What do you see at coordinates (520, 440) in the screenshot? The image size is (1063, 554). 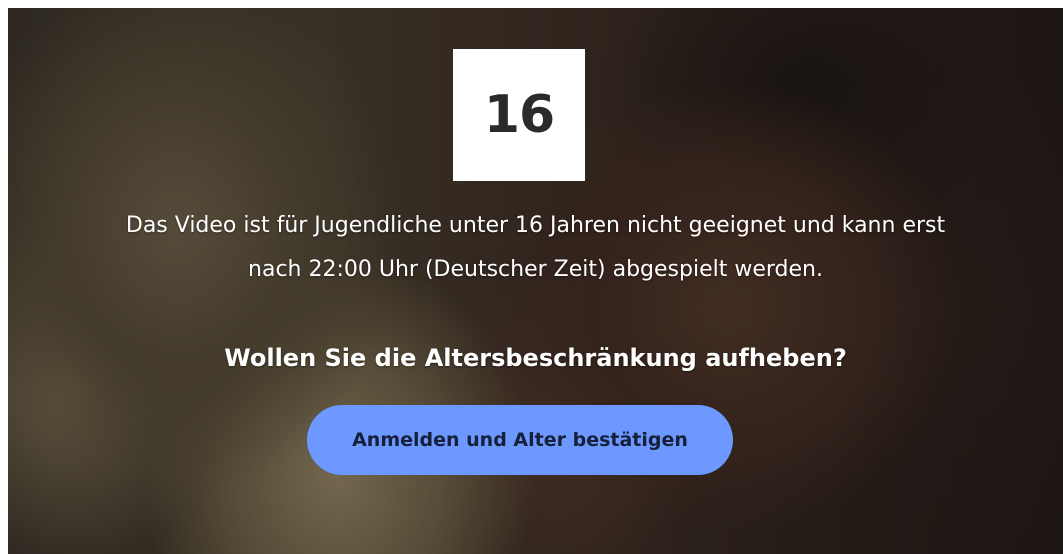 I see `login-and-confirm-age-button: Anmelden und Alter bestätigen` at bounding box center [520, 440].